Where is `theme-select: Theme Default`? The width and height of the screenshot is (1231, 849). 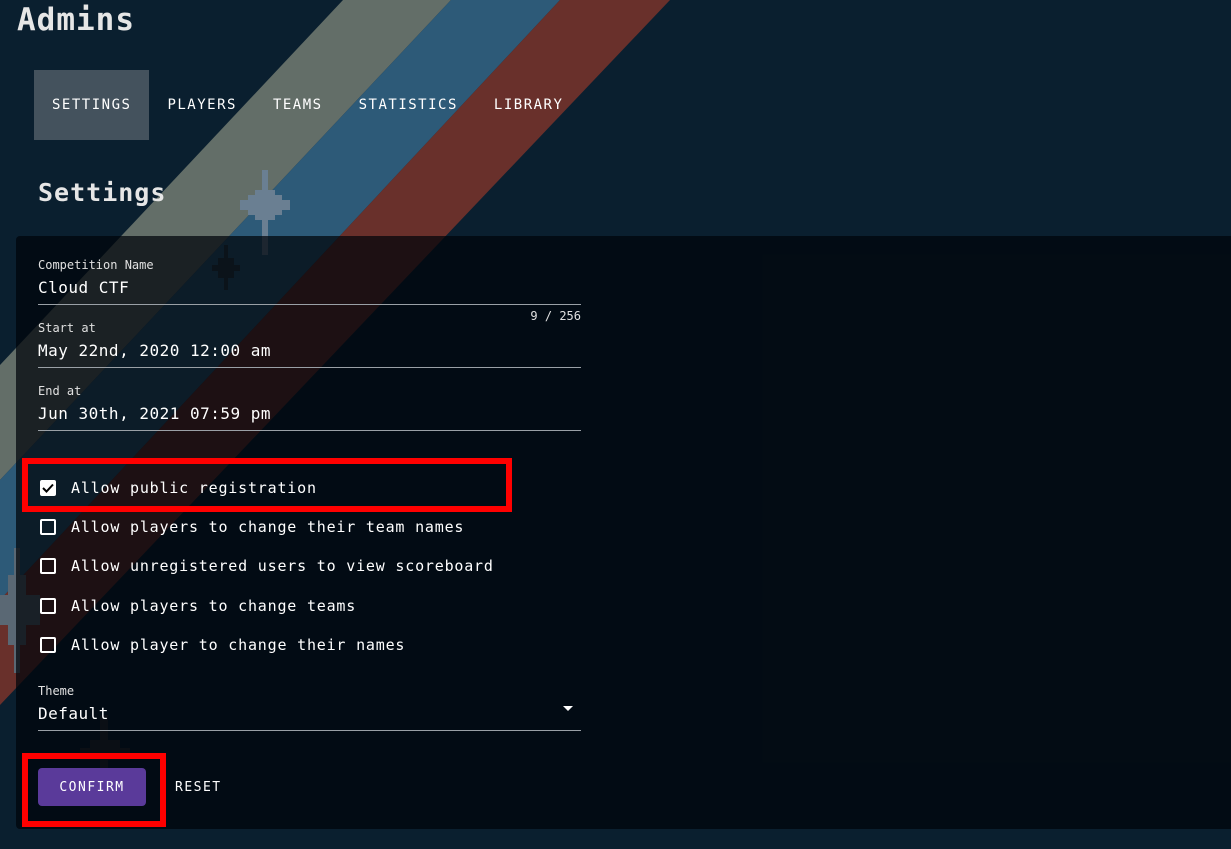 theme-select: Theme Default is located at coordinates (309, 707).